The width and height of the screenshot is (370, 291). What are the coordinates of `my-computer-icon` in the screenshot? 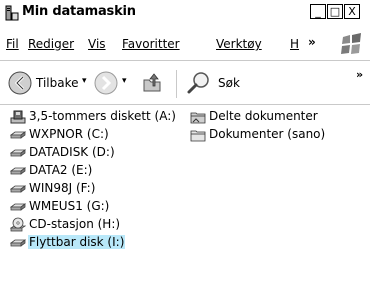 It's located at (12, 13).